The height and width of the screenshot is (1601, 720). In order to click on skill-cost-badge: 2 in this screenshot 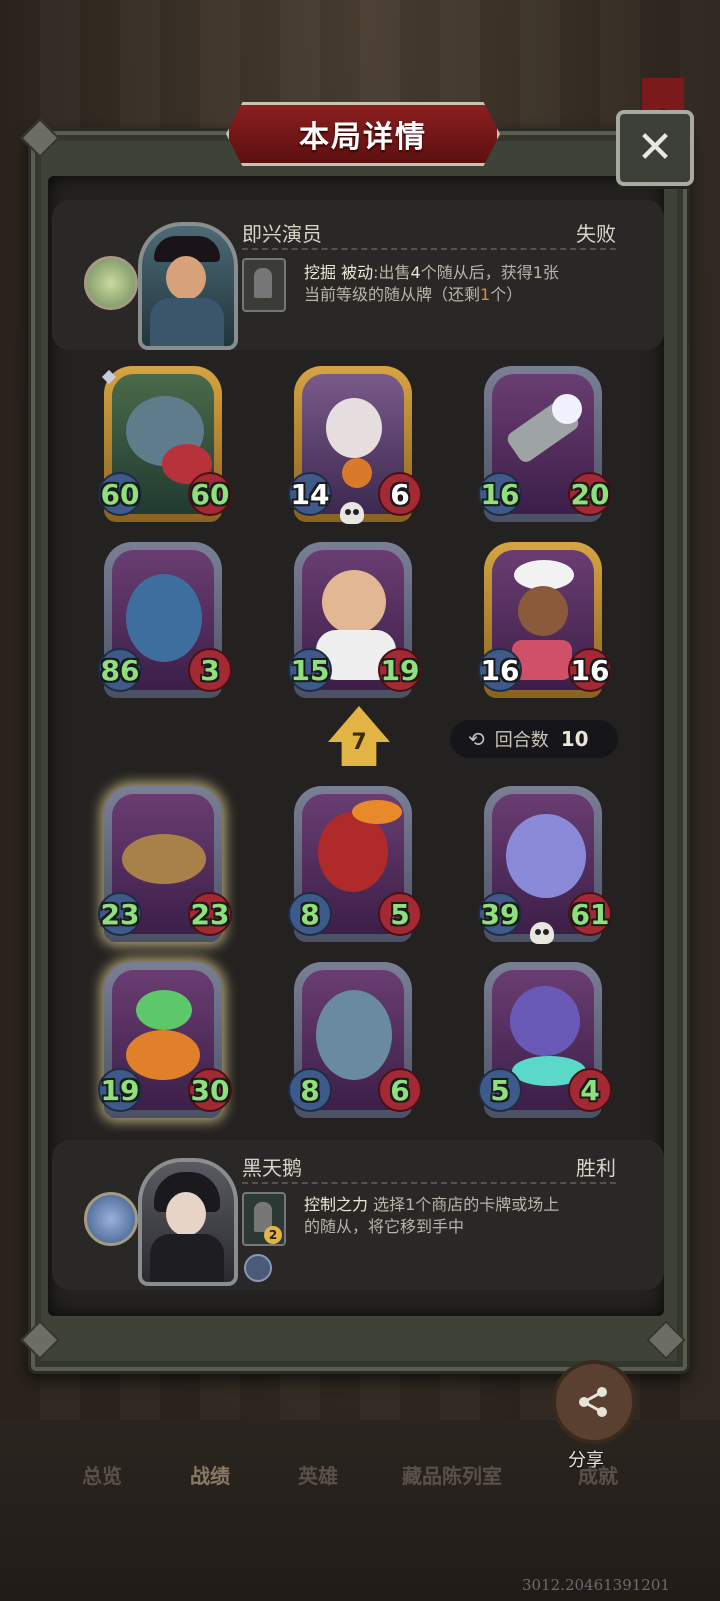, I will do `click(273, 1235)`.